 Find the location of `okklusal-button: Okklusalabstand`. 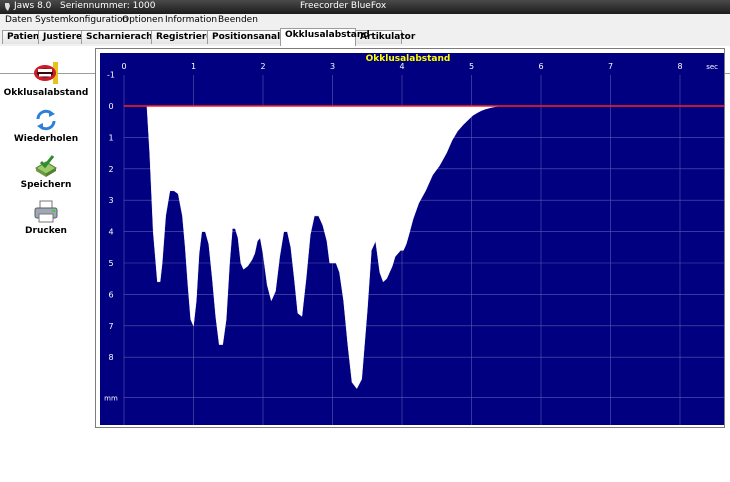

okklusal-button: Okklusalabstand is located at coordinates (46, 79).